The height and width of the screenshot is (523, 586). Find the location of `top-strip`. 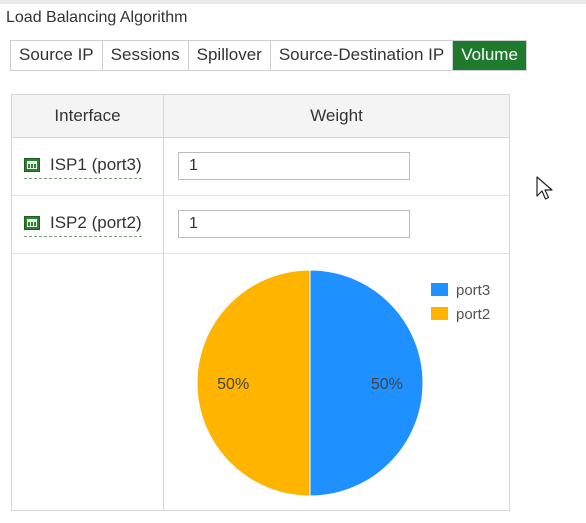

top-strip is located at coordinates (293, 2).